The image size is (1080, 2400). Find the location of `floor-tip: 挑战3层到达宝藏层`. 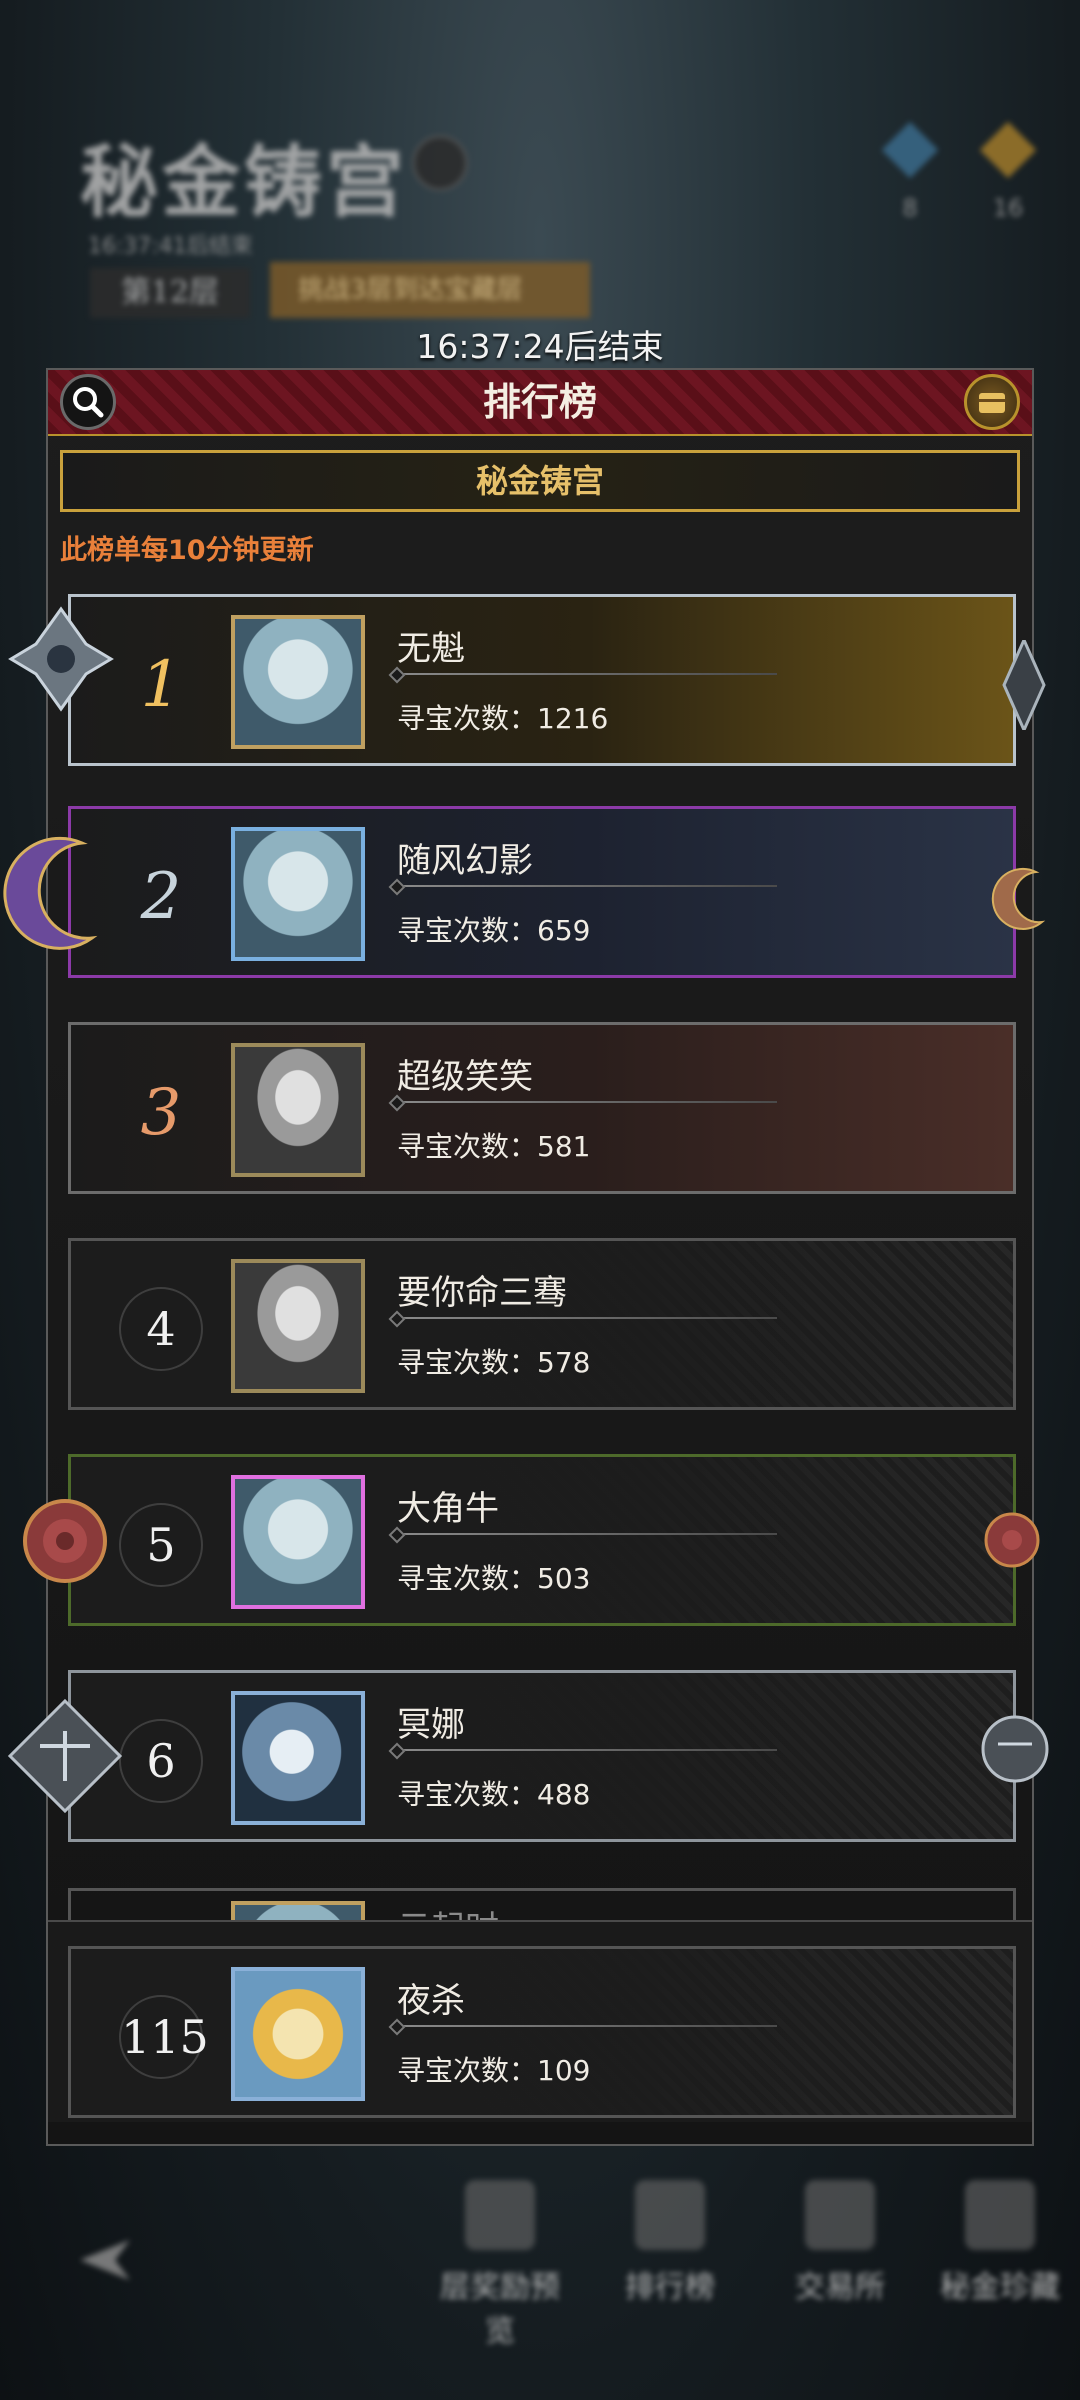

floor-tip: 挑战3层到达宝藏层 is located at coordinates (430, 290).